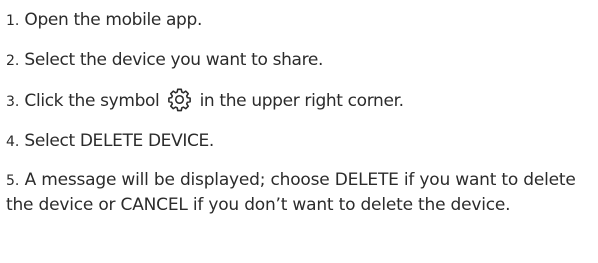  I want to click on step-2: 2. Select the device you want to share., so click(299, 60).